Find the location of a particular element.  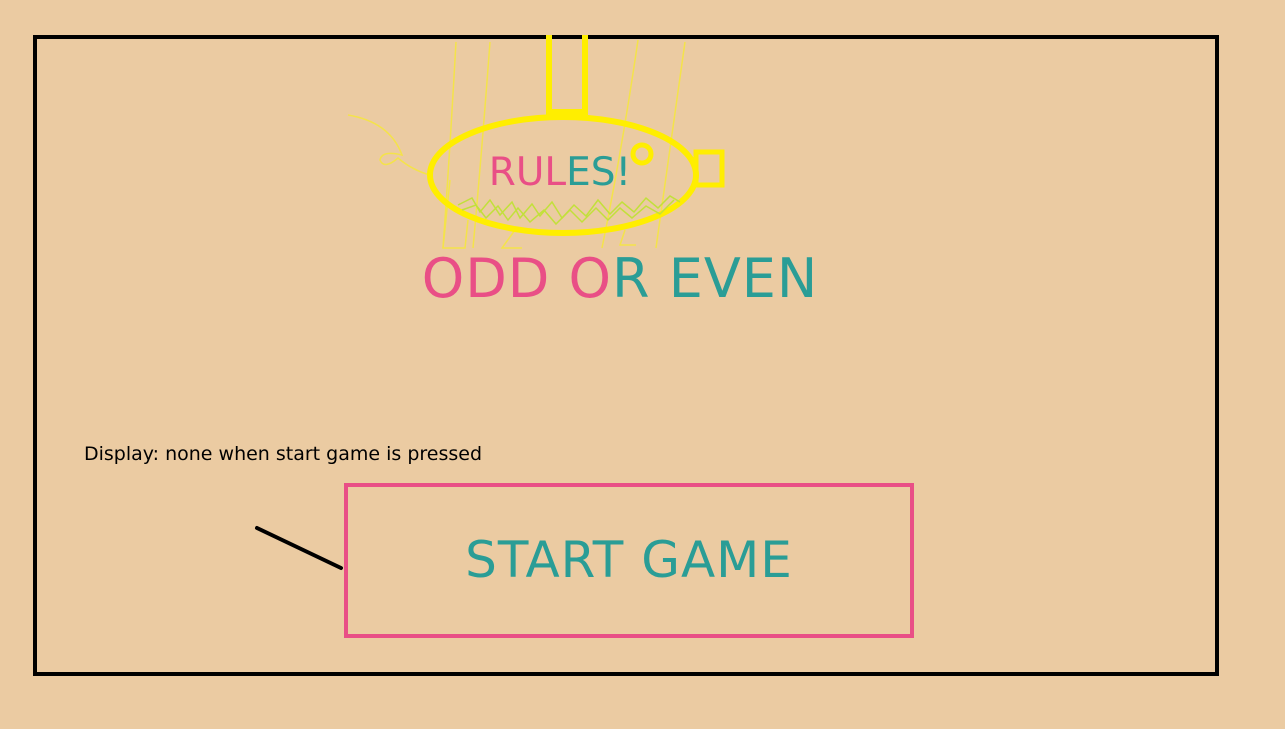

page-title: ODD OR EVEN is located at coordinates (620, 279).